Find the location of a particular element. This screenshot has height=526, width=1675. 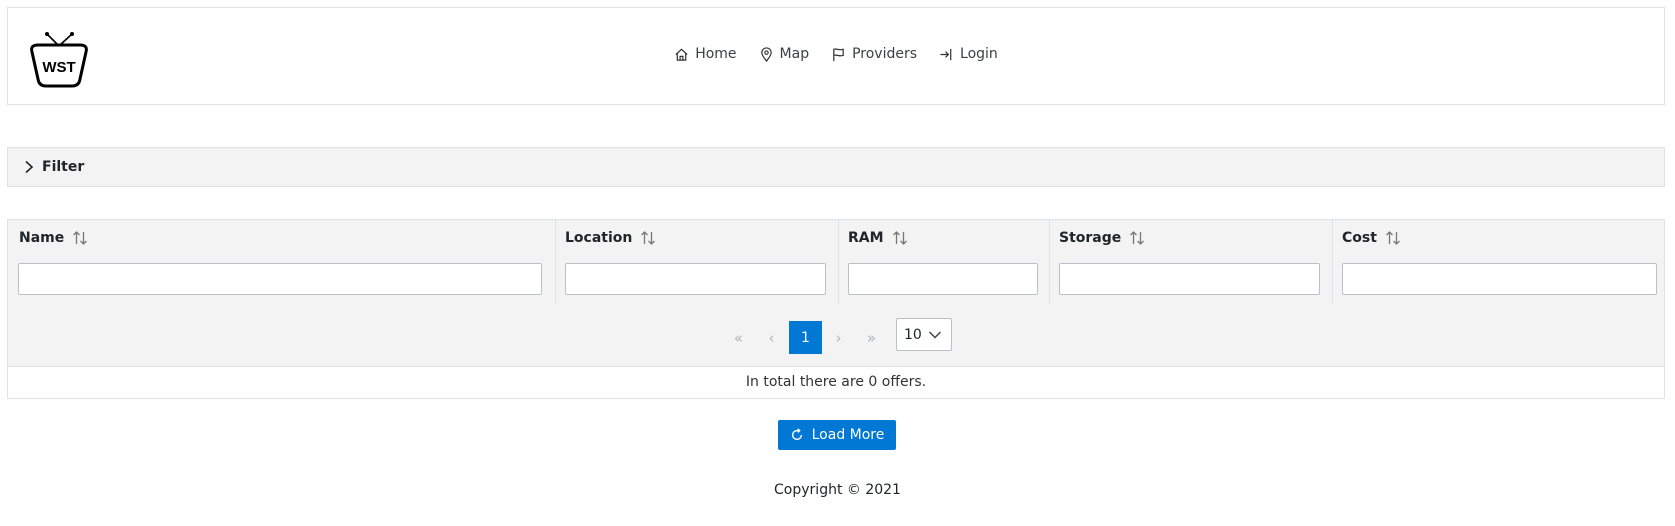

nav-home: Home is located at coordinates (705, 54).